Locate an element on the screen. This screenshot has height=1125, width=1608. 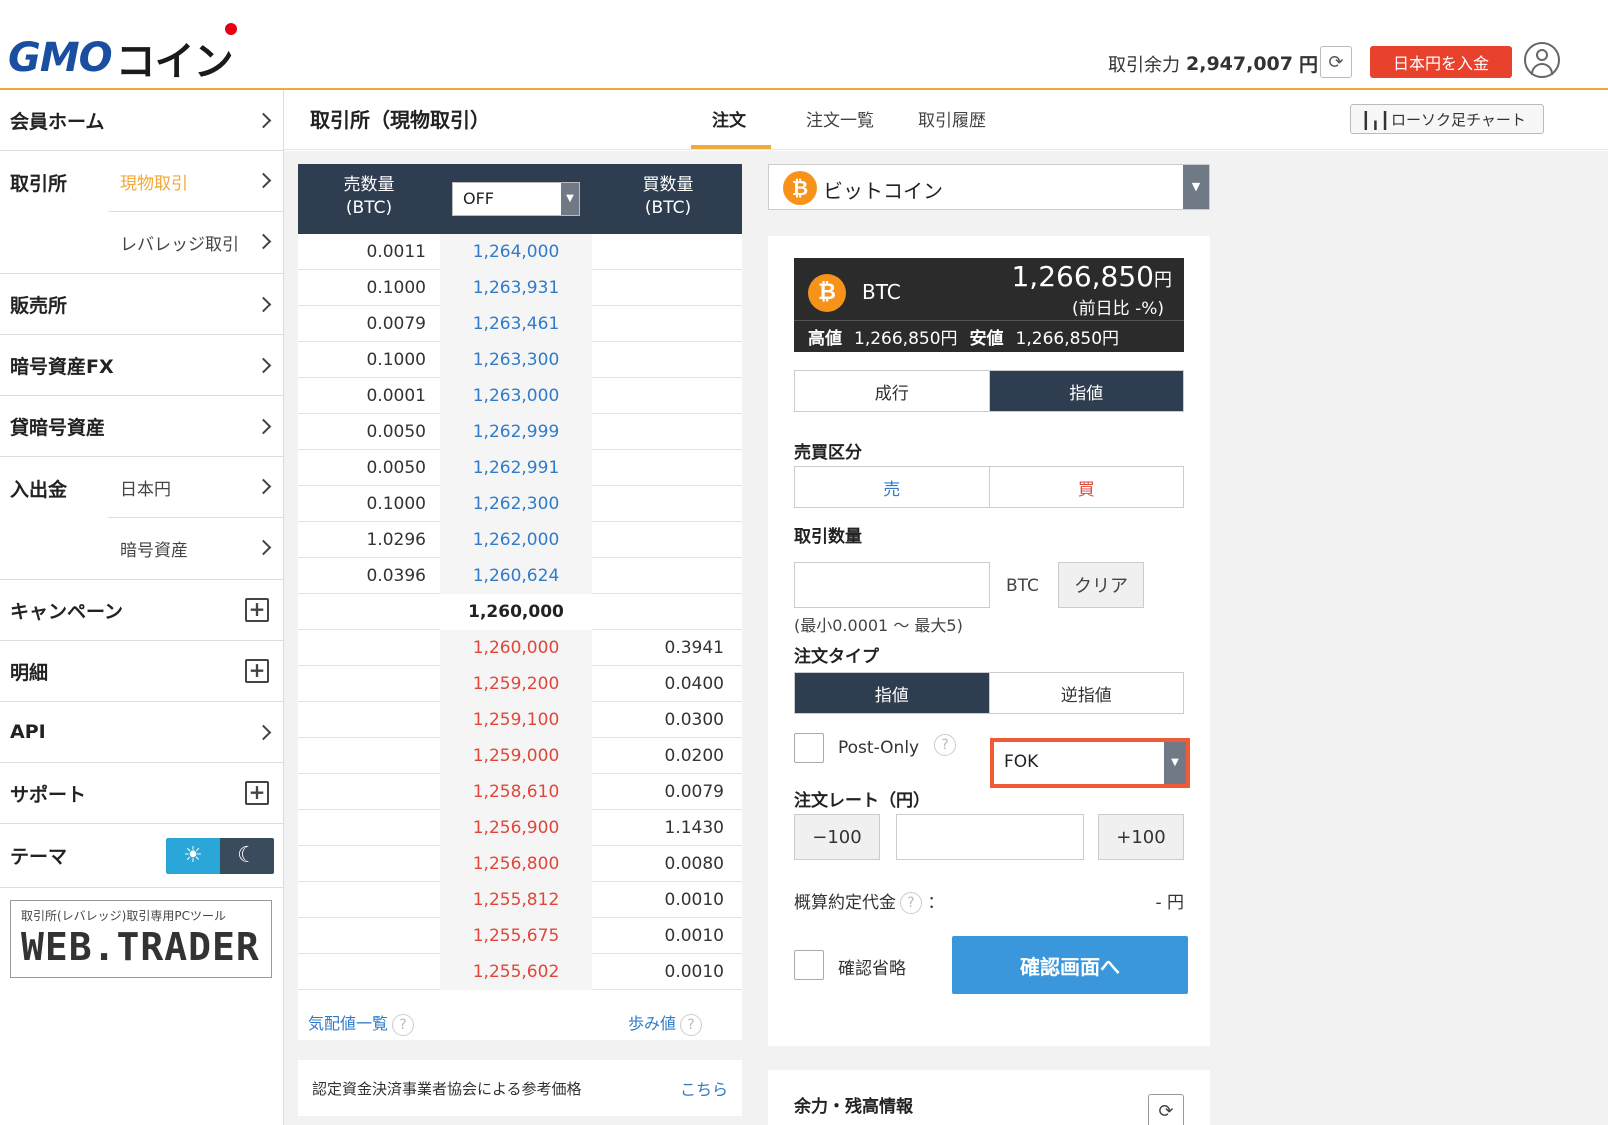
bid-row: 1,255,602 0.0010 is located at coordinates (520, 972).